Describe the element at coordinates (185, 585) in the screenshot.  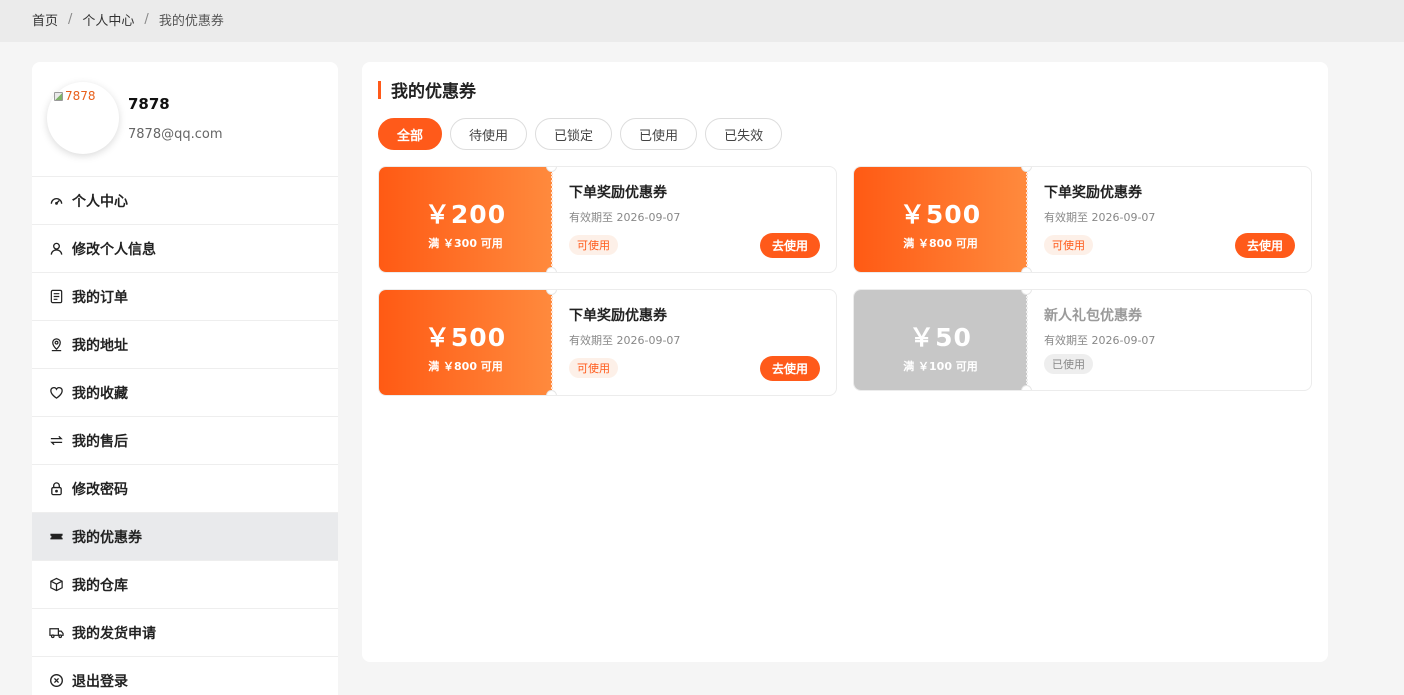
I see `sidebar-item-warehouse: 我的仓库` at that location.